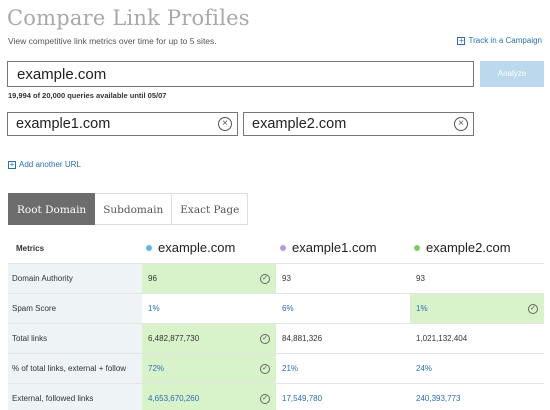 The image size is (550, 410). Describe the element at coordinates (343, 308) in the screenshot. I see `metric-value-cell: 6%` at that location.